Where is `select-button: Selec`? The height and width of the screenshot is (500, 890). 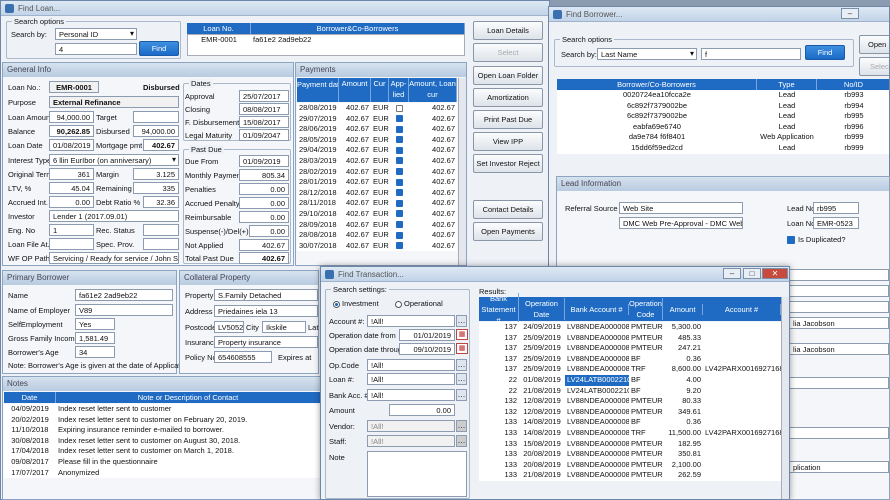 select-button: Selec is located at coordinates (874, 66).